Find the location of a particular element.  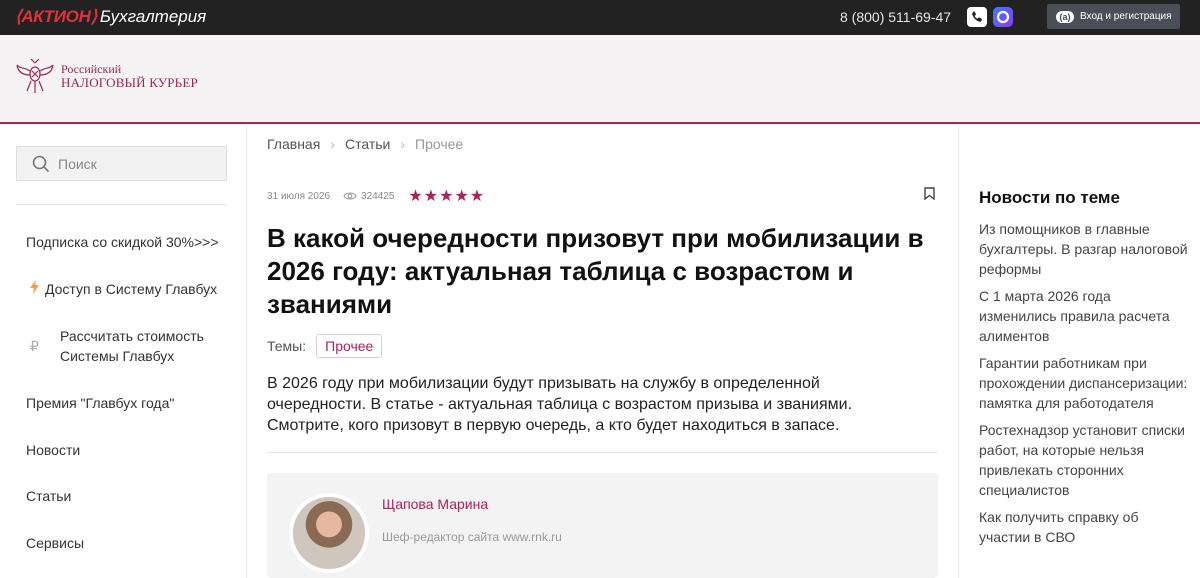

article-meta: 31 июля 2026 324425 ★★★★★ is located at coordinates (376, 196).